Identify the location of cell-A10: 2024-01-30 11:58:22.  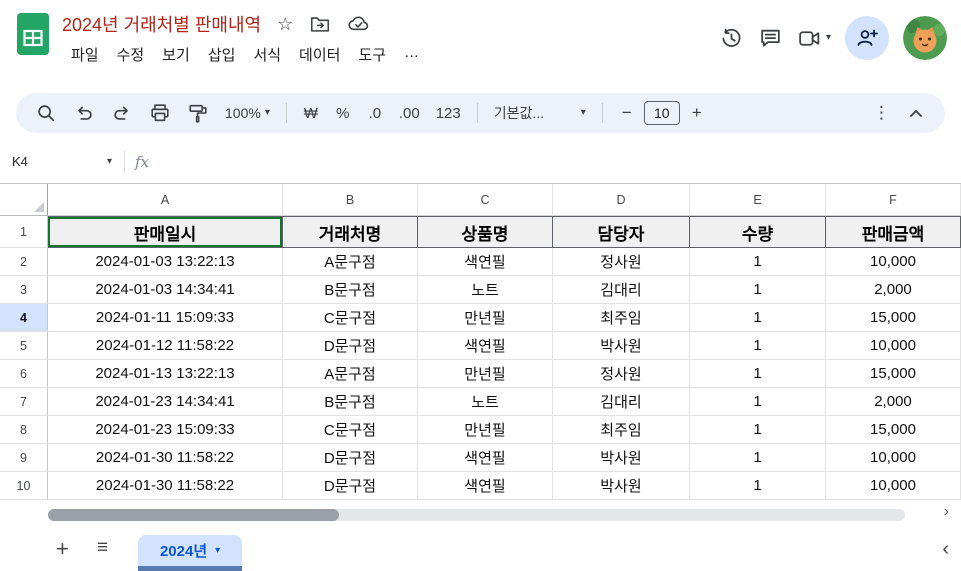
(165, 486).